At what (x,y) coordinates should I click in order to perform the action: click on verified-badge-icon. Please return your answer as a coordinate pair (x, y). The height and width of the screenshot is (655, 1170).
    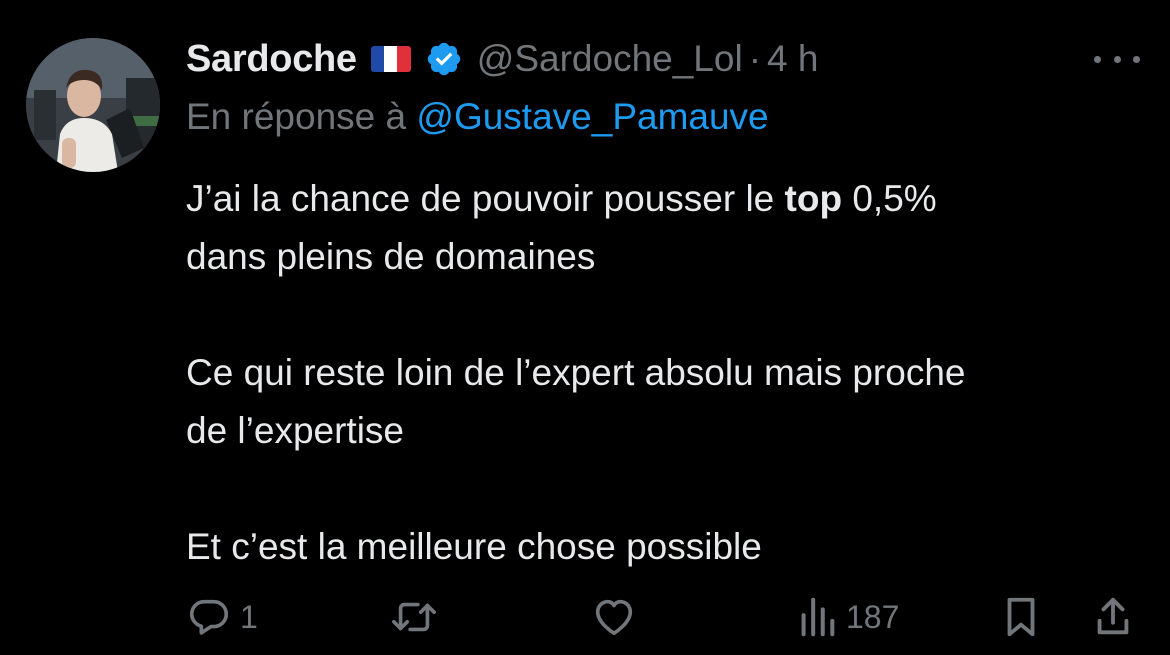
    Looking at the image, I should click on (444, 59).